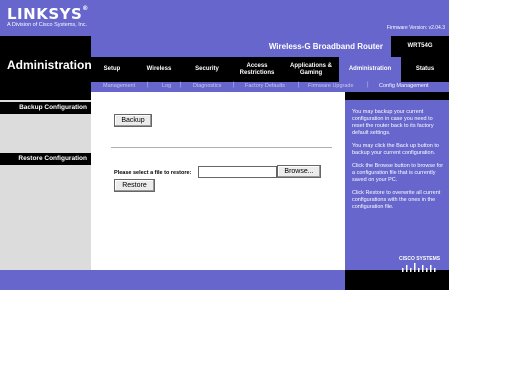 The image size is (512, 384). I want to click on tab-access-restrictions: Access Restrictions, so click(257, 69).